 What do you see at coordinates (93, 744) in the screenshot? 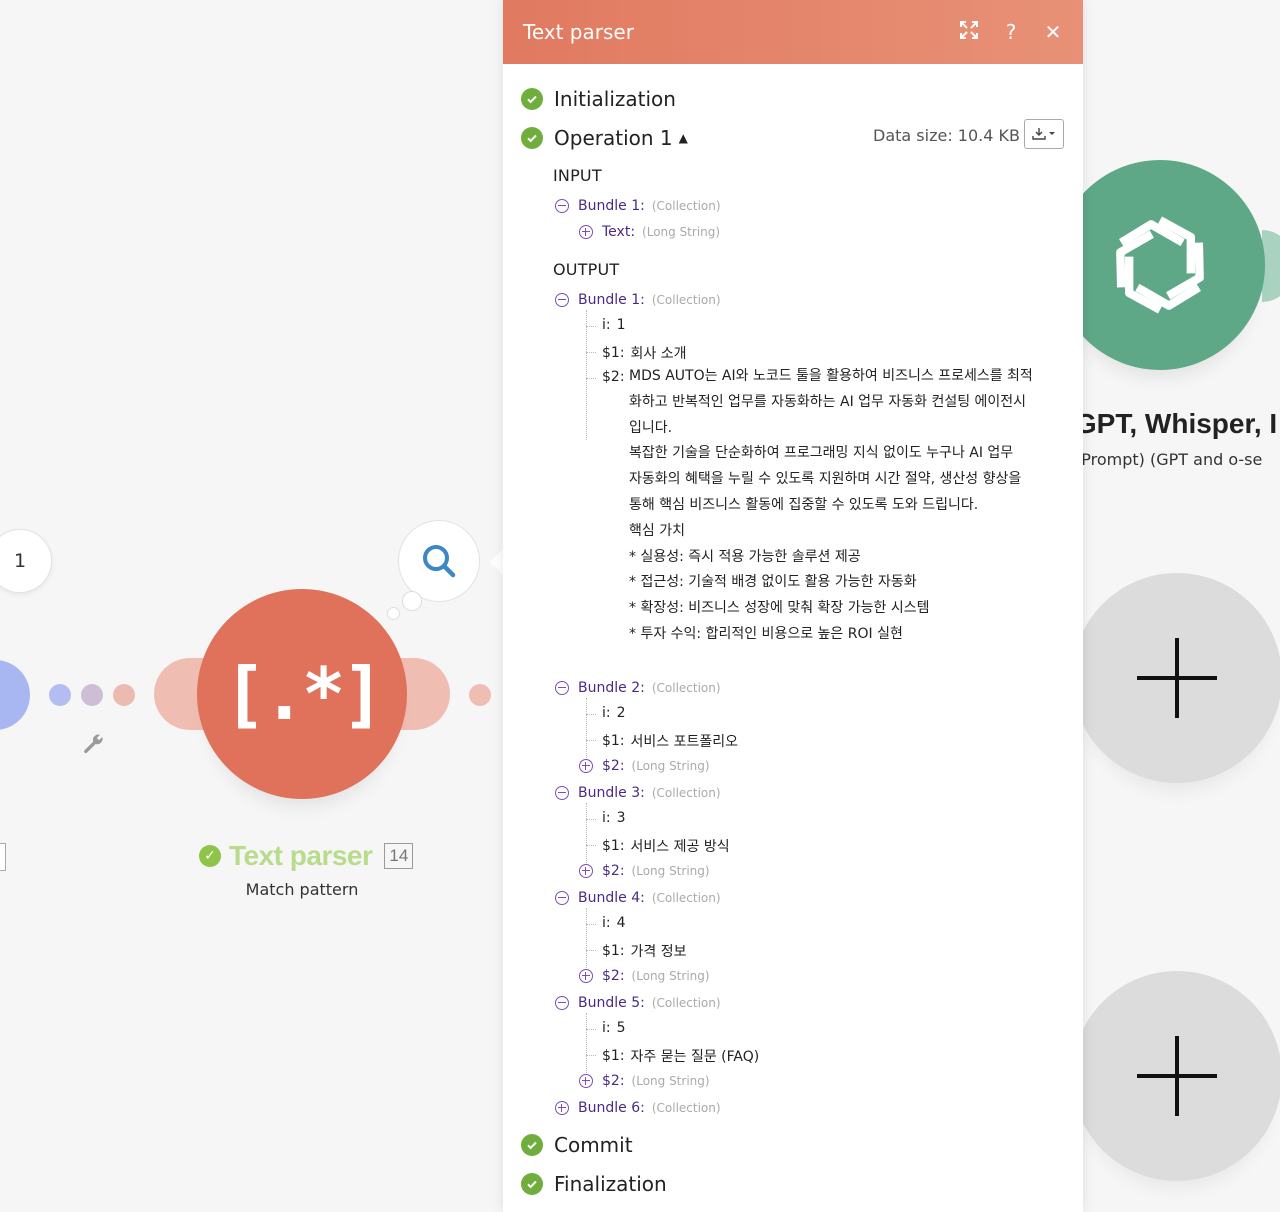
I see `wrench-icon` at bounding box center [93, 744].